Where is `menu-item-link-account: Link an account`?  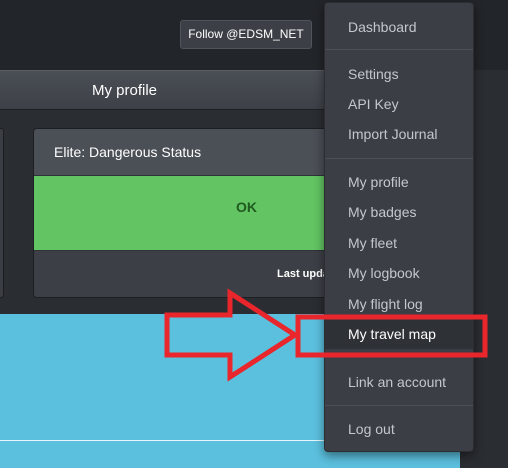
menu-item-link-account: Link an account is located at coordinates (399, 382).